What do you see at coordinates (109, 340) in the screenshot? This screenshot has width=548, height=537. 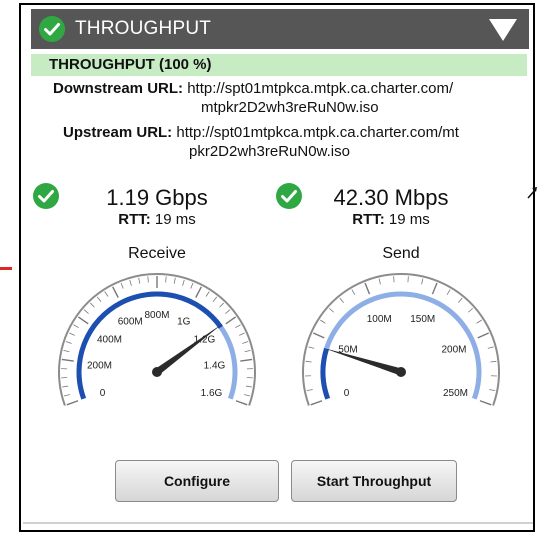 I see `receive-gauge-tick-label: 400M` at bounding box center [109, 340].